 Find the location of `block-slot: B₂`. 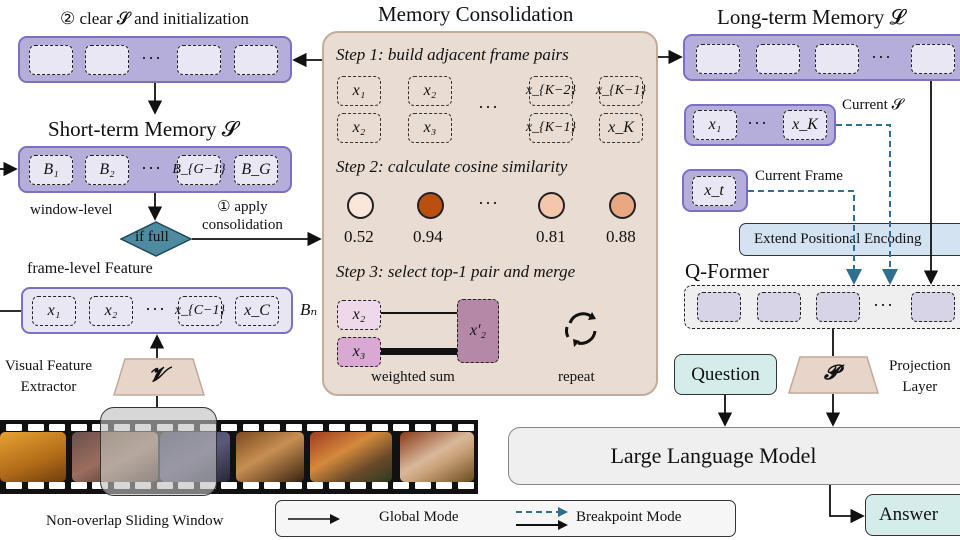

block-slot: B₂ is located at coordinates (107, 170).